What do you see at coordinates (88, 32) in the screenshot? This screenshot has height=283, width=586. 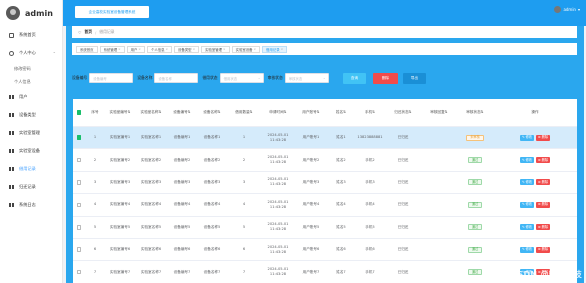 I see `breadcrumb-home: 首页` at bounding box center [88, 32].